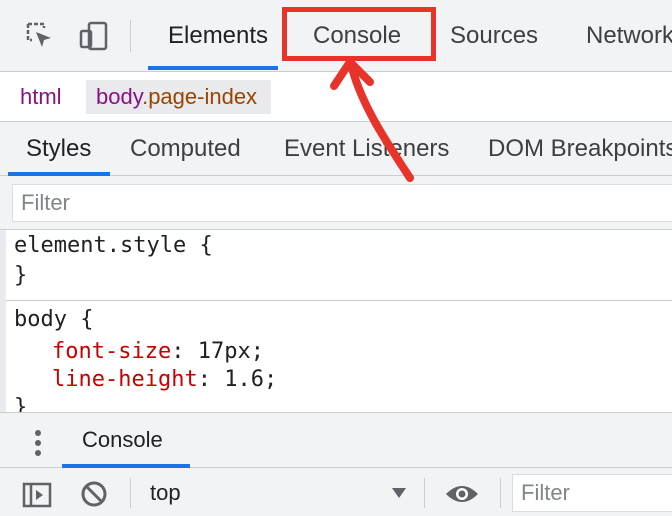 The width and height of the screenshot is (672, 516). I want to click on drawer-header: Console, so click(336, 440).